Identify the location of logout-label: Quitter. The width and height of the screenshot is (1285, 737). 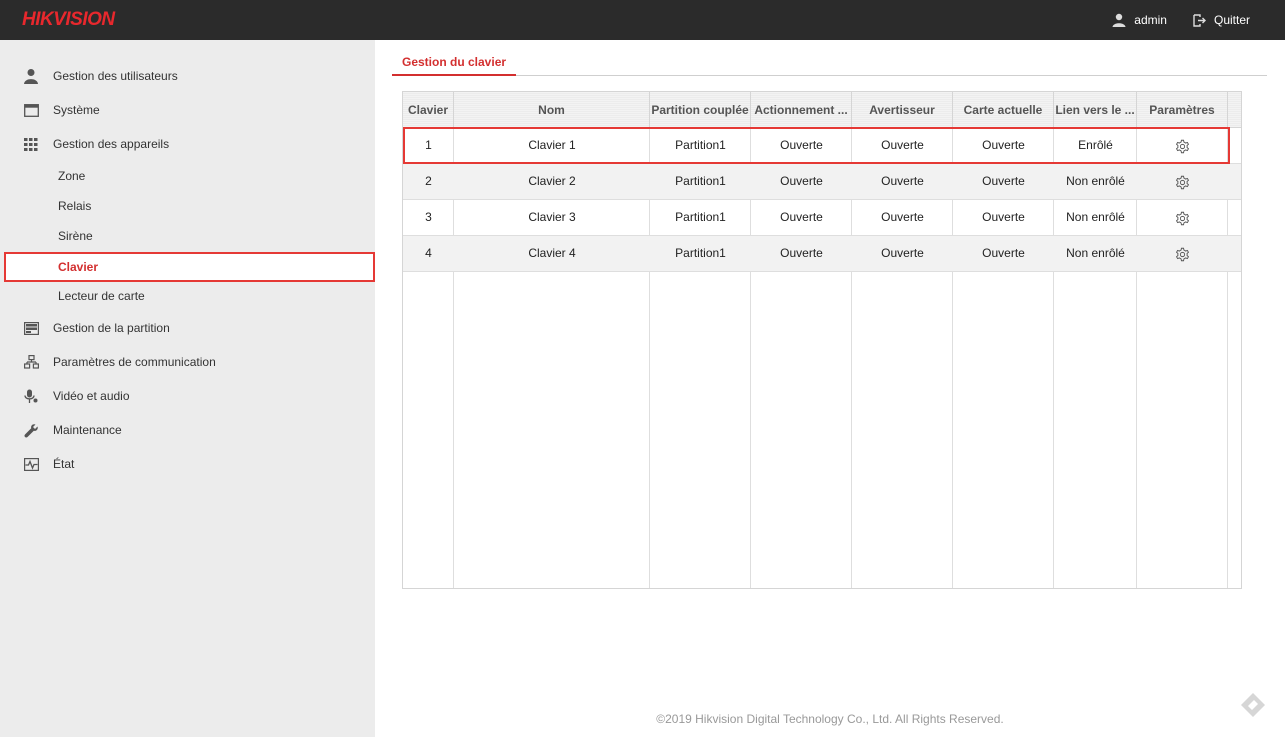
(1231, 20).